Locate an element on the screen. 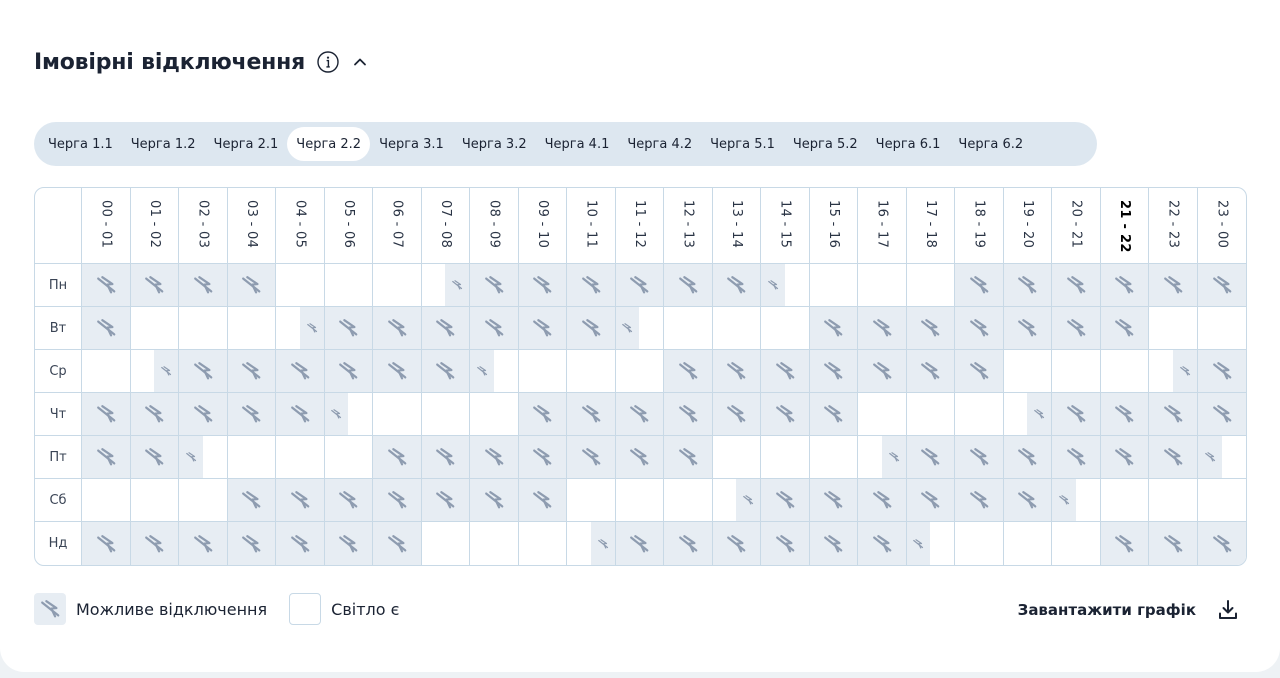 The height and width of the screenshot is (678, 1280). hour-label: 08 - 09 is located at coordinates (494, 224).